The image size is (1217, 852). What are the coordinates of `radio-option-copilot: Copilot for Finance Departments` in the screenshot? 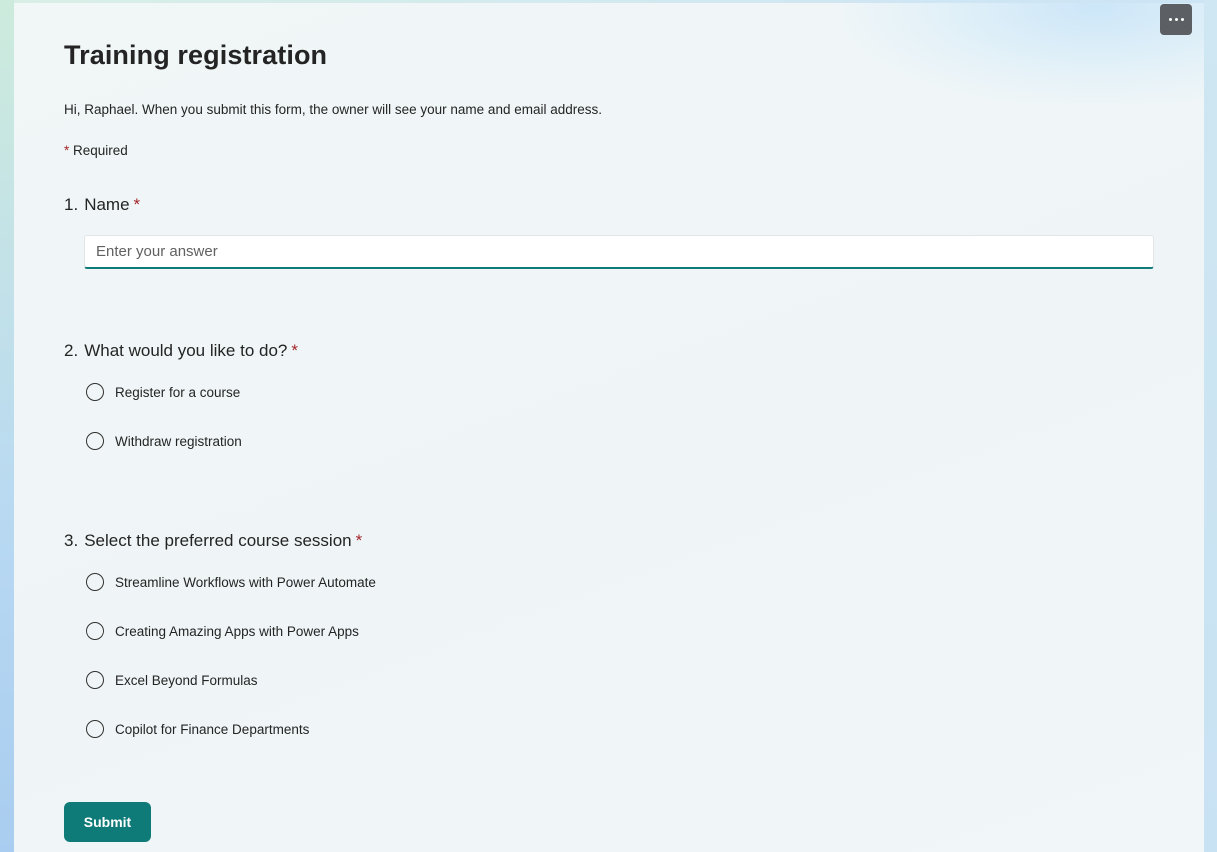 It's located at (197, 729).